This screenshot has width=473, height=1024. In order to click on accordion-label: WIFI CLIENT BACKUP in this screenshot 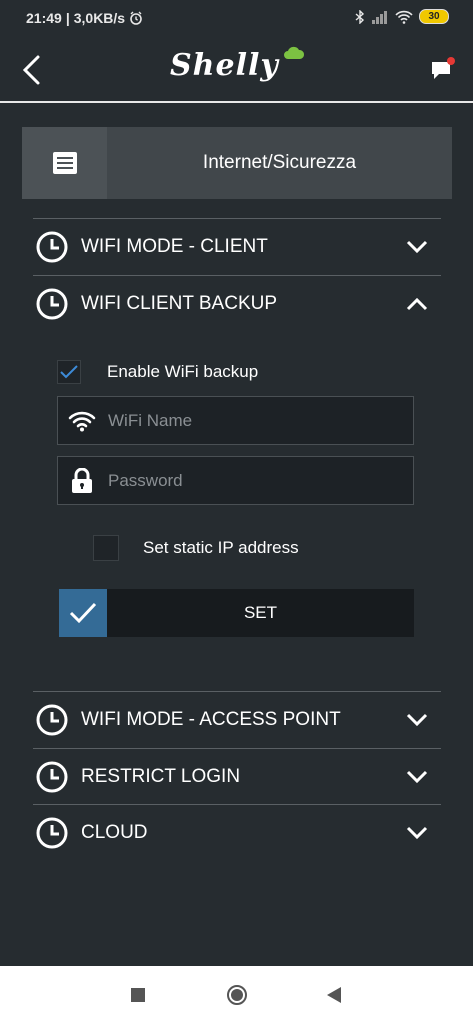, I will do `click(179, 303)`.